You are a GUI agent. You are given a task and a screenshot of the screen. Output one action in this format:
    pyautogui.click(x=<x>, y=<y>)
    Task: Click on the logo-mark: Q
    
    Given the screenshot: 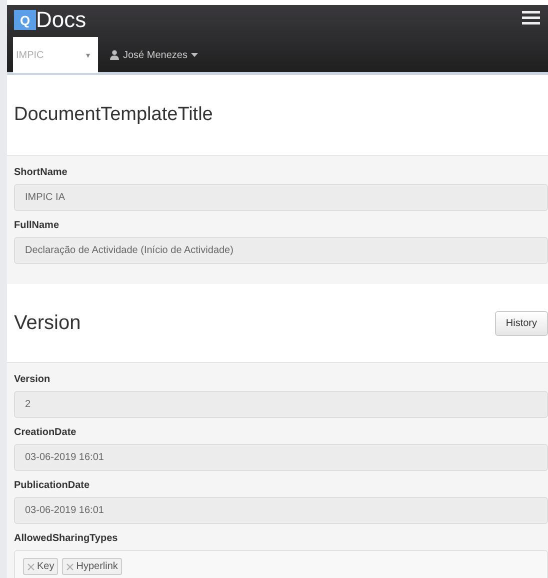 What is the action you would take?
    pyautogui.click(x=25, y=20)
    